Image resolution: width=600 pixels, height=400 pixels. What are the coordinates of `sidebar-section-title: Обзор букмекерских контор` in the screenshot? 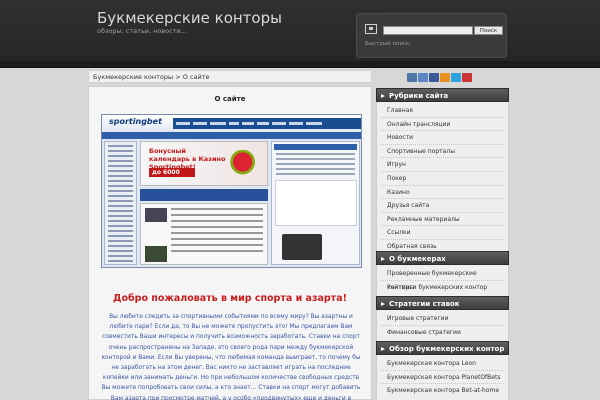 It's located at (442, 348).